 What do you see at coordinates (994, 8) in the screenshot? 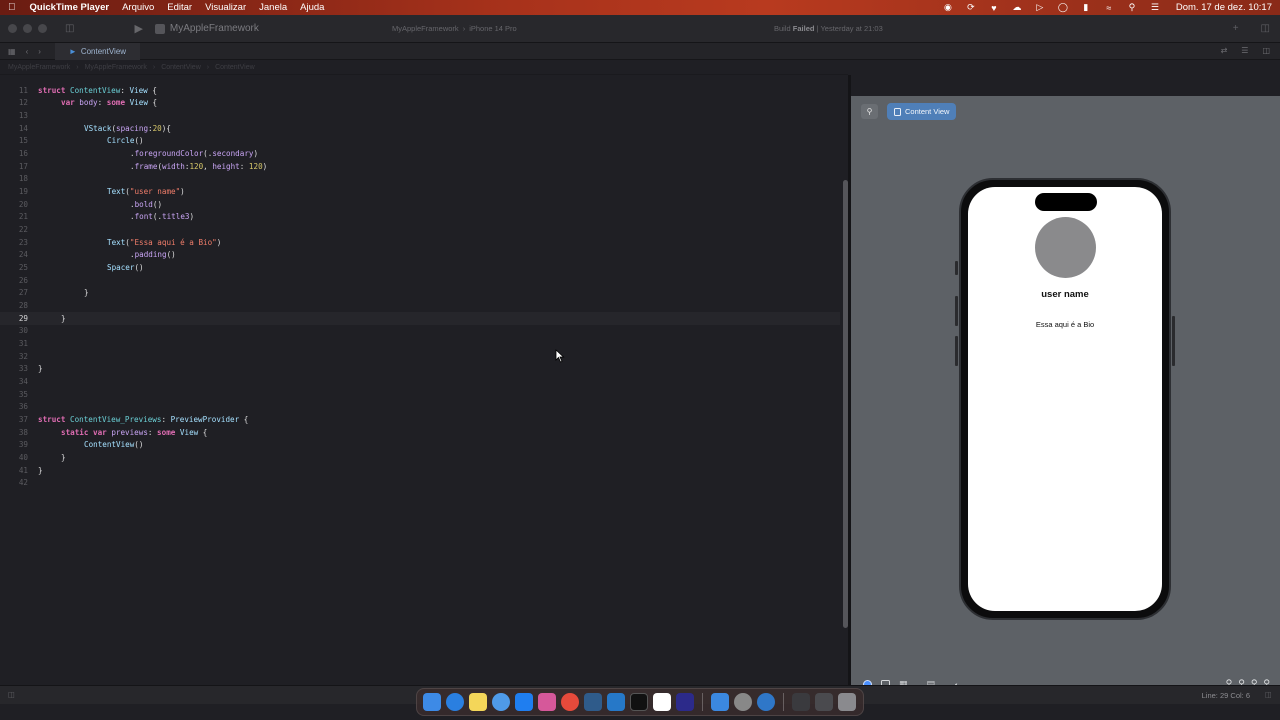
I see `app-status-icon: ♥` at bounding box center [994, 8].